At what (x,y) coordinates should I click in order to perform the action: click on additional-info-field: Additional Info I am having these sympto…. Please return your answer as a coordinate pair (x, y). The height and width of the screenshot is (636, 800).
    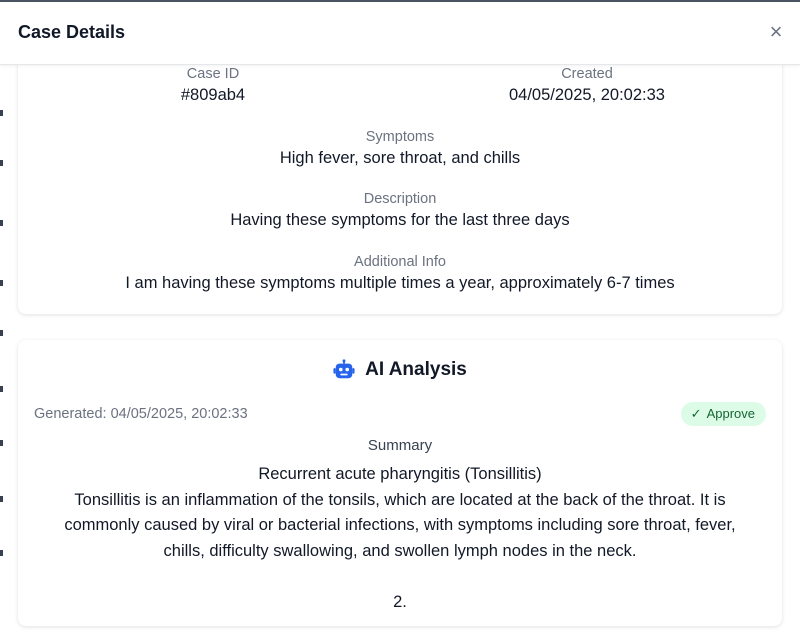
    Looking at the image, I should click on (400, 273).